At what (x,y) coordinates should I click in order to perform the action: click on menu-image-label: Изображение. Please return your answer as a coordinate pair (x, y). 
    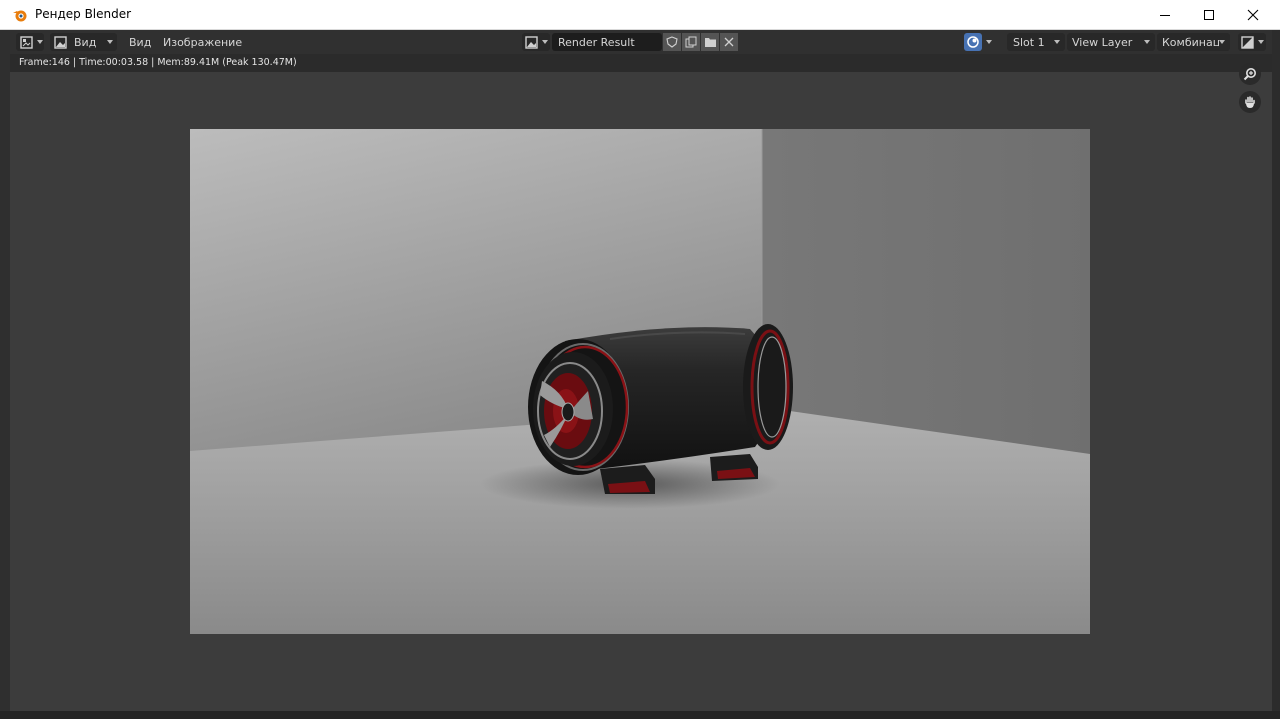
    Looking at the image, I should click on (203, 42).